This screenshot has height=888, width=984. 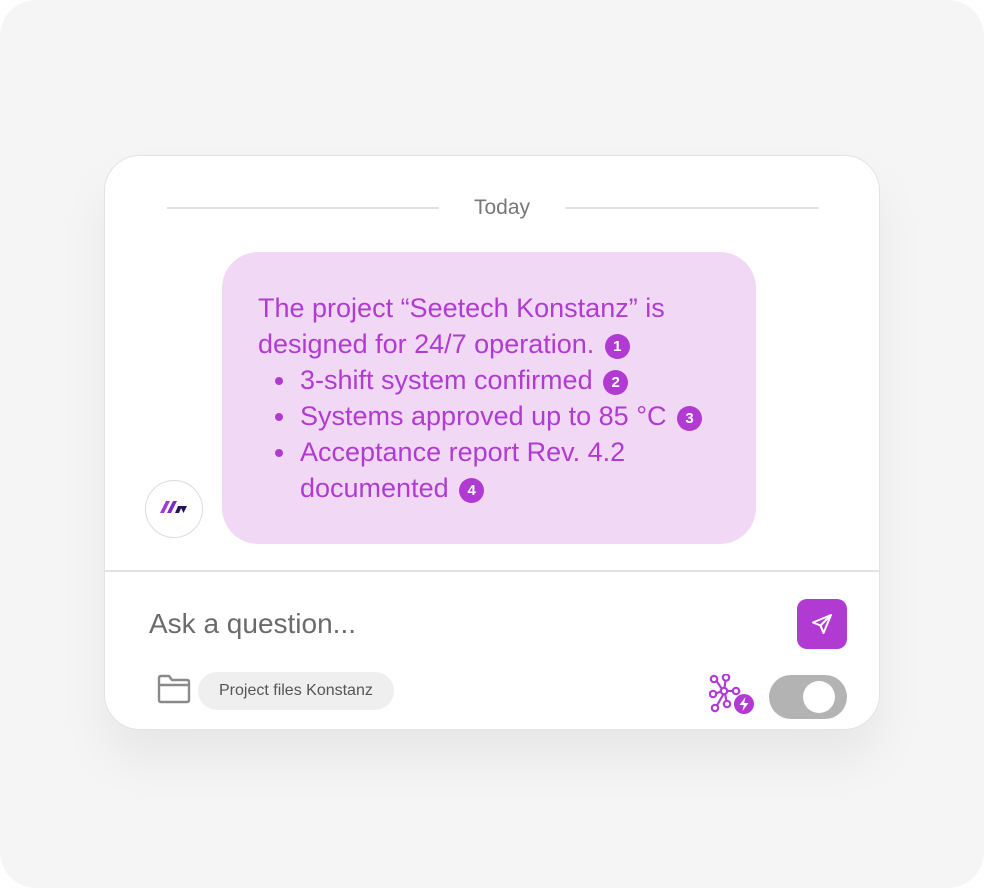 I want to click on date-divider: Today, so click(x=493, y=208).